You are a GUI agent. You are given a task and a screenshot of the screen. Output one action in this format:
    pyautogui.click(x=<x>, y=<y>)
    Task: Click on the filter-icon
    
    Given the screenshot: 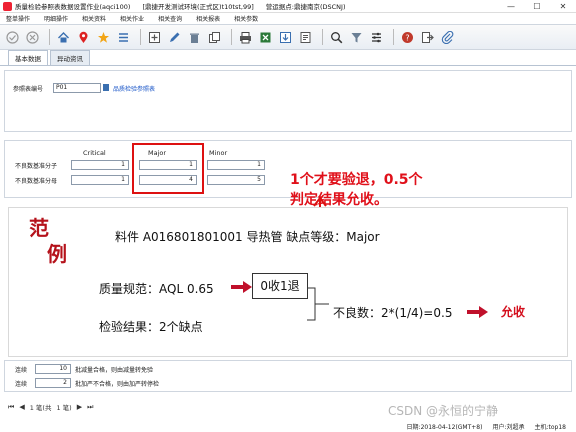 What is the action you would take?
    pyautogui.click(x=356, y=37)
    